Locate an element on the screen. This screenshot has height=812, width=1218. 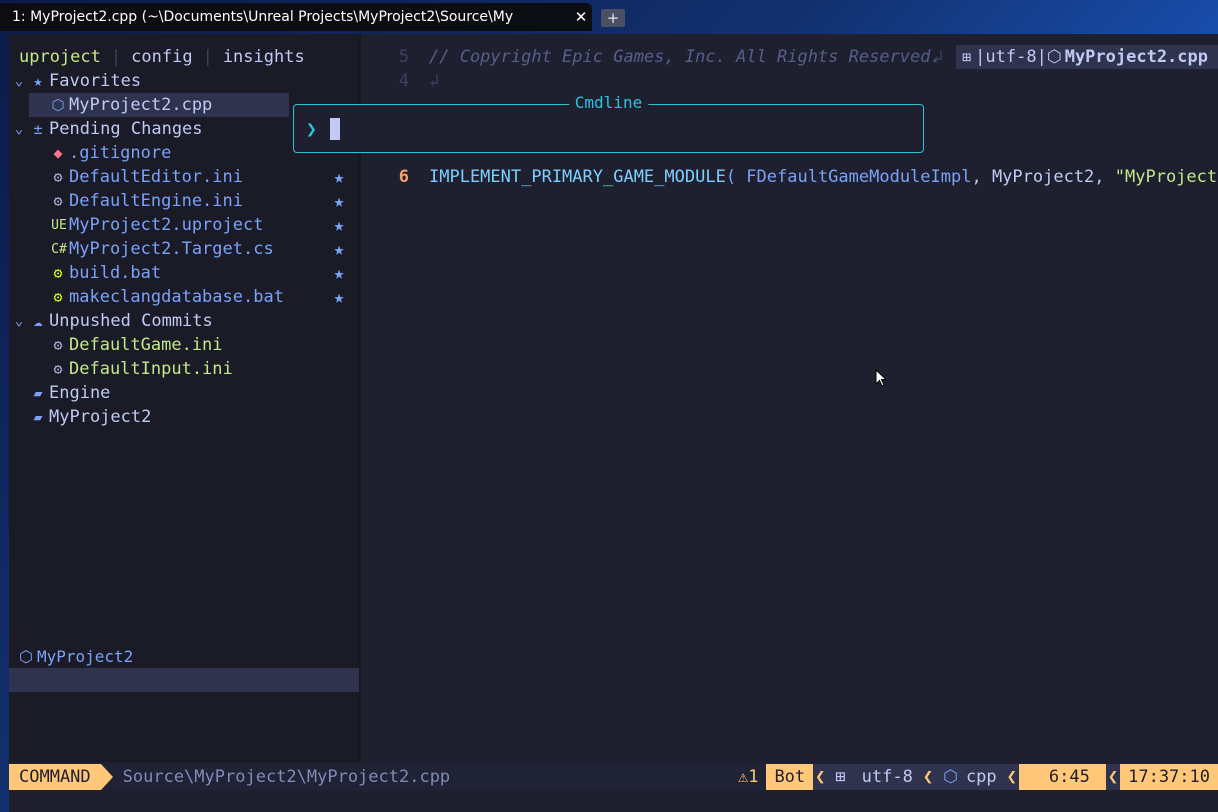
macro-token: IMPLEMENT_PRIMARY_GAME_MODULE is located at coordinates (577, 177).